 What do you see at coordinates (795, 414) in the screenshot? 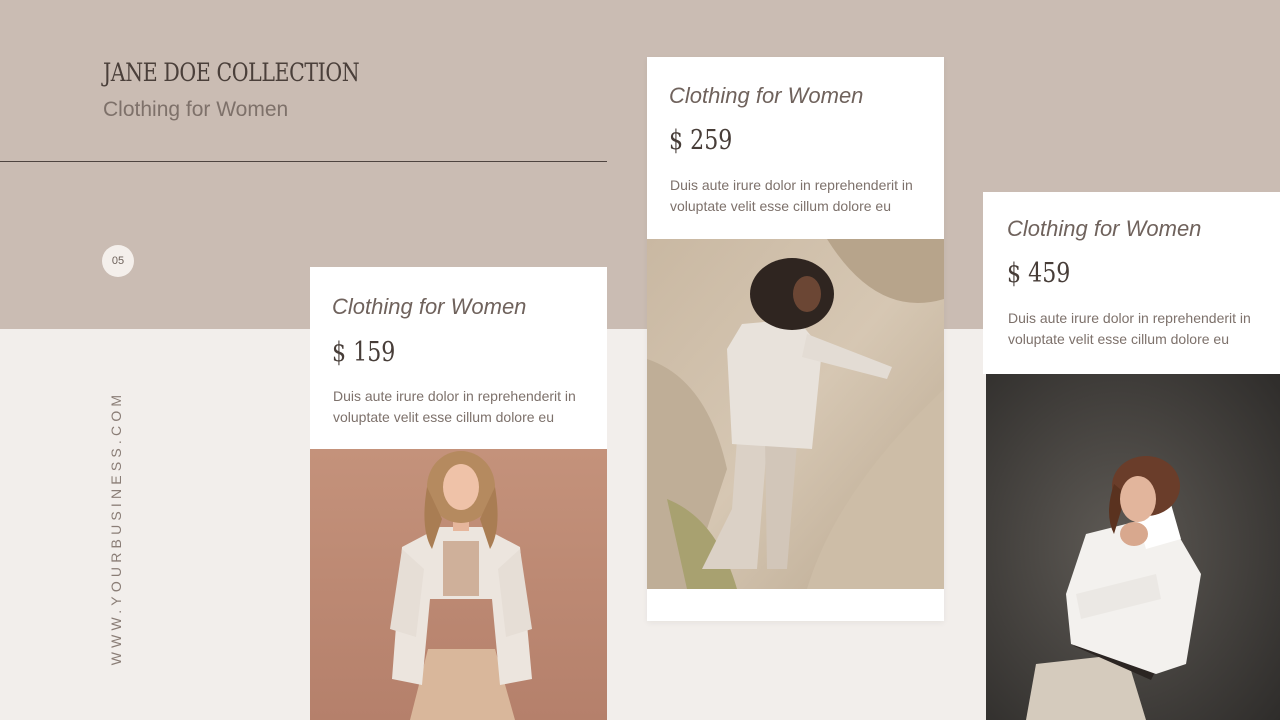
I see `woman-climbing-rocks-photo` at bounding box center [795, 414].